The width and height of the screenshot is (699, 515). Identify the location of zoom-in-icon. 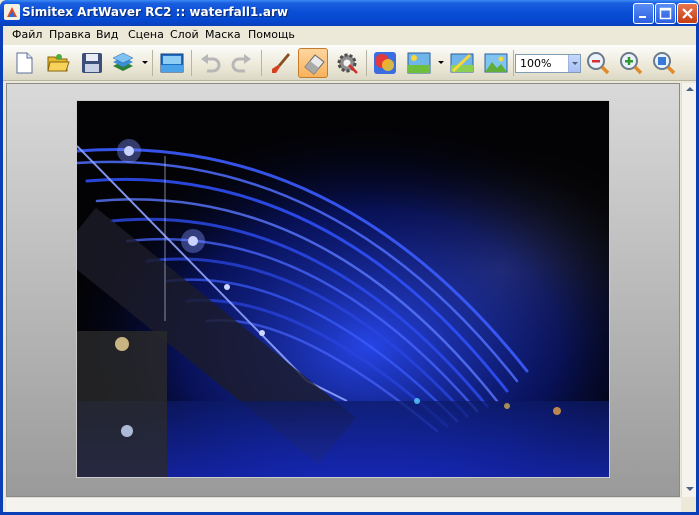
(631, 63).